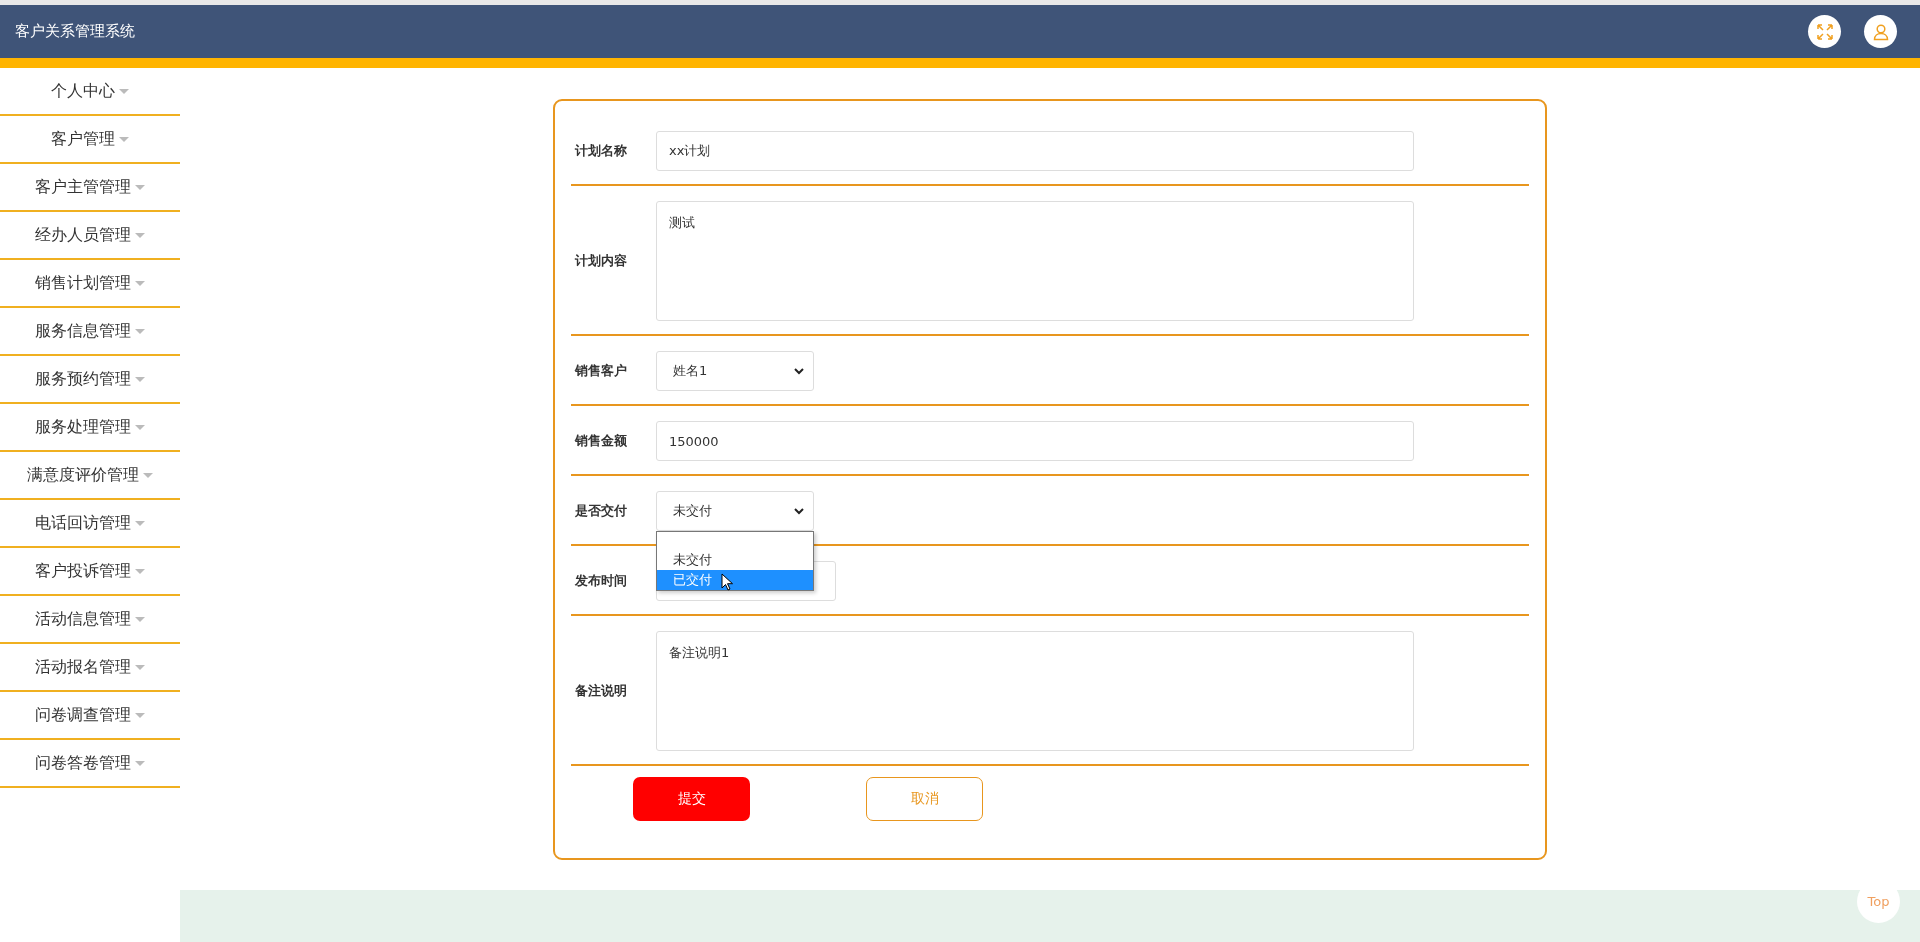 The width and height of the screenshot is (1920, 942). What do you see at coordinates (90, 524) in the screenshot?
I see `sidebar-item: 电话回访管理` at bounding box center [90, 524].